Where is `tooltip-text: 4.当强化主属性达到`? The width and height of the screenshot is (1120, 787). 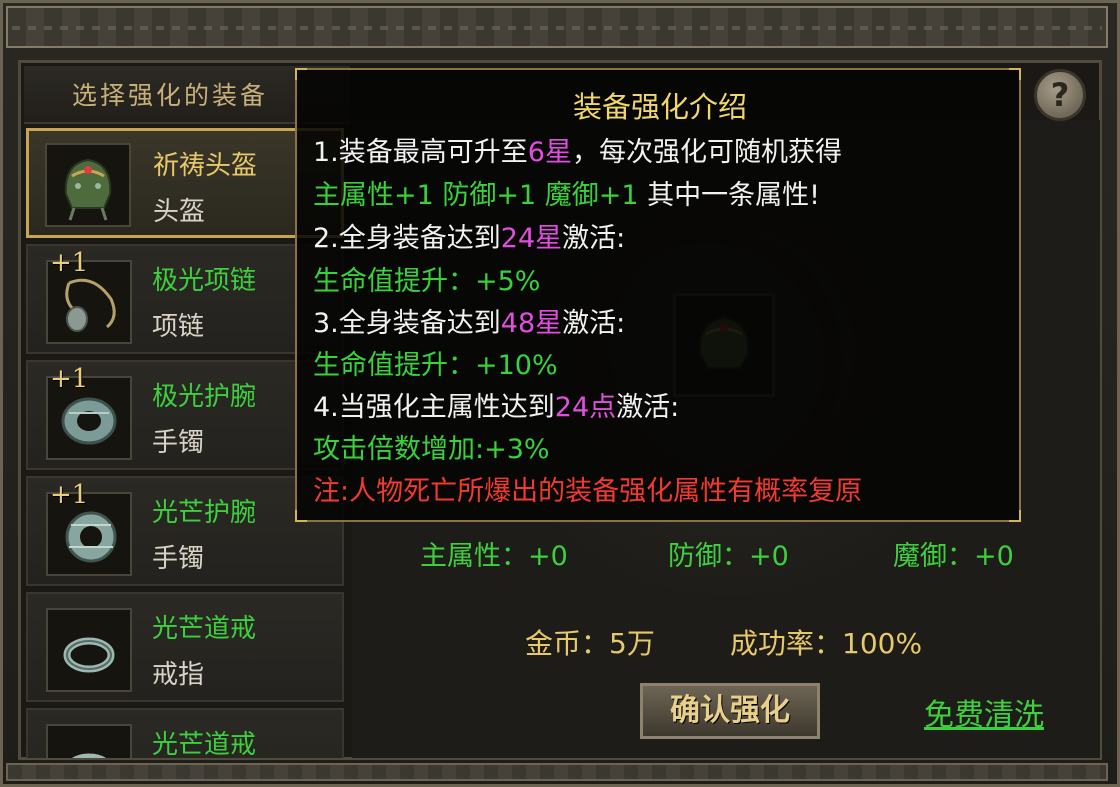
tooltip-text: 4.当强化主属性达到 is located at coordinates (434, 407).